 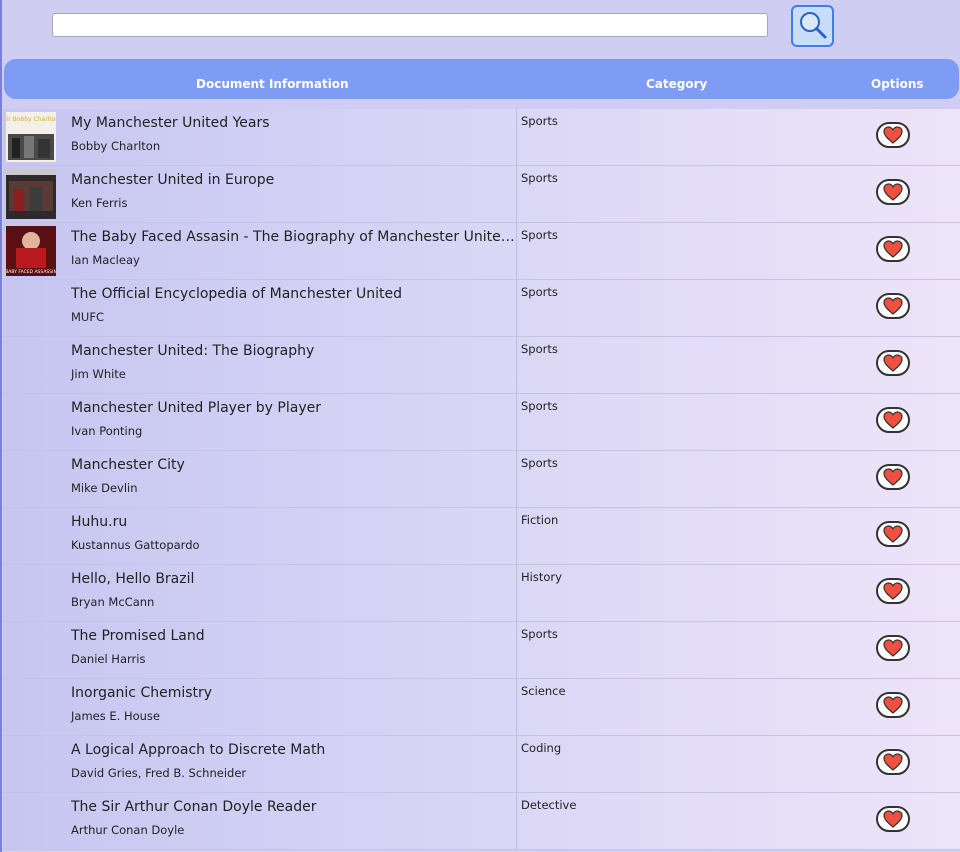 What do you see at coordinates (677, 84) in the screenshot?
I see `column-header-category: Category` at bounding box center [677, 84].